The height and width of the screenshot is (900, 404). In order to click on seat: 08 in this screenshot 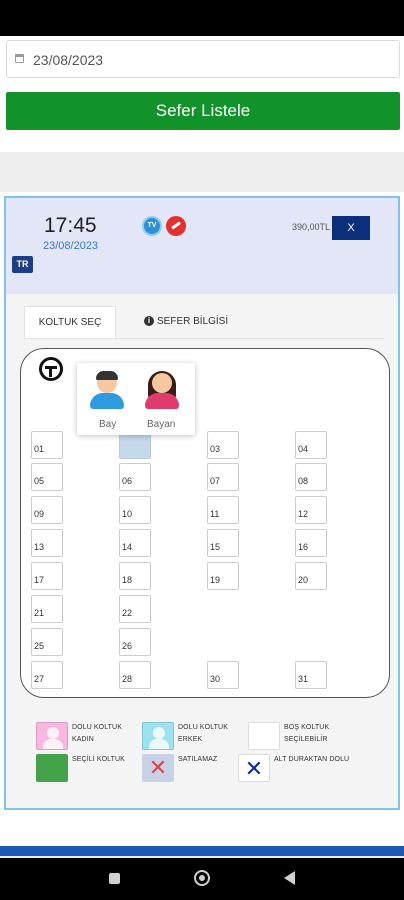, I will do `click(311, 477)`.